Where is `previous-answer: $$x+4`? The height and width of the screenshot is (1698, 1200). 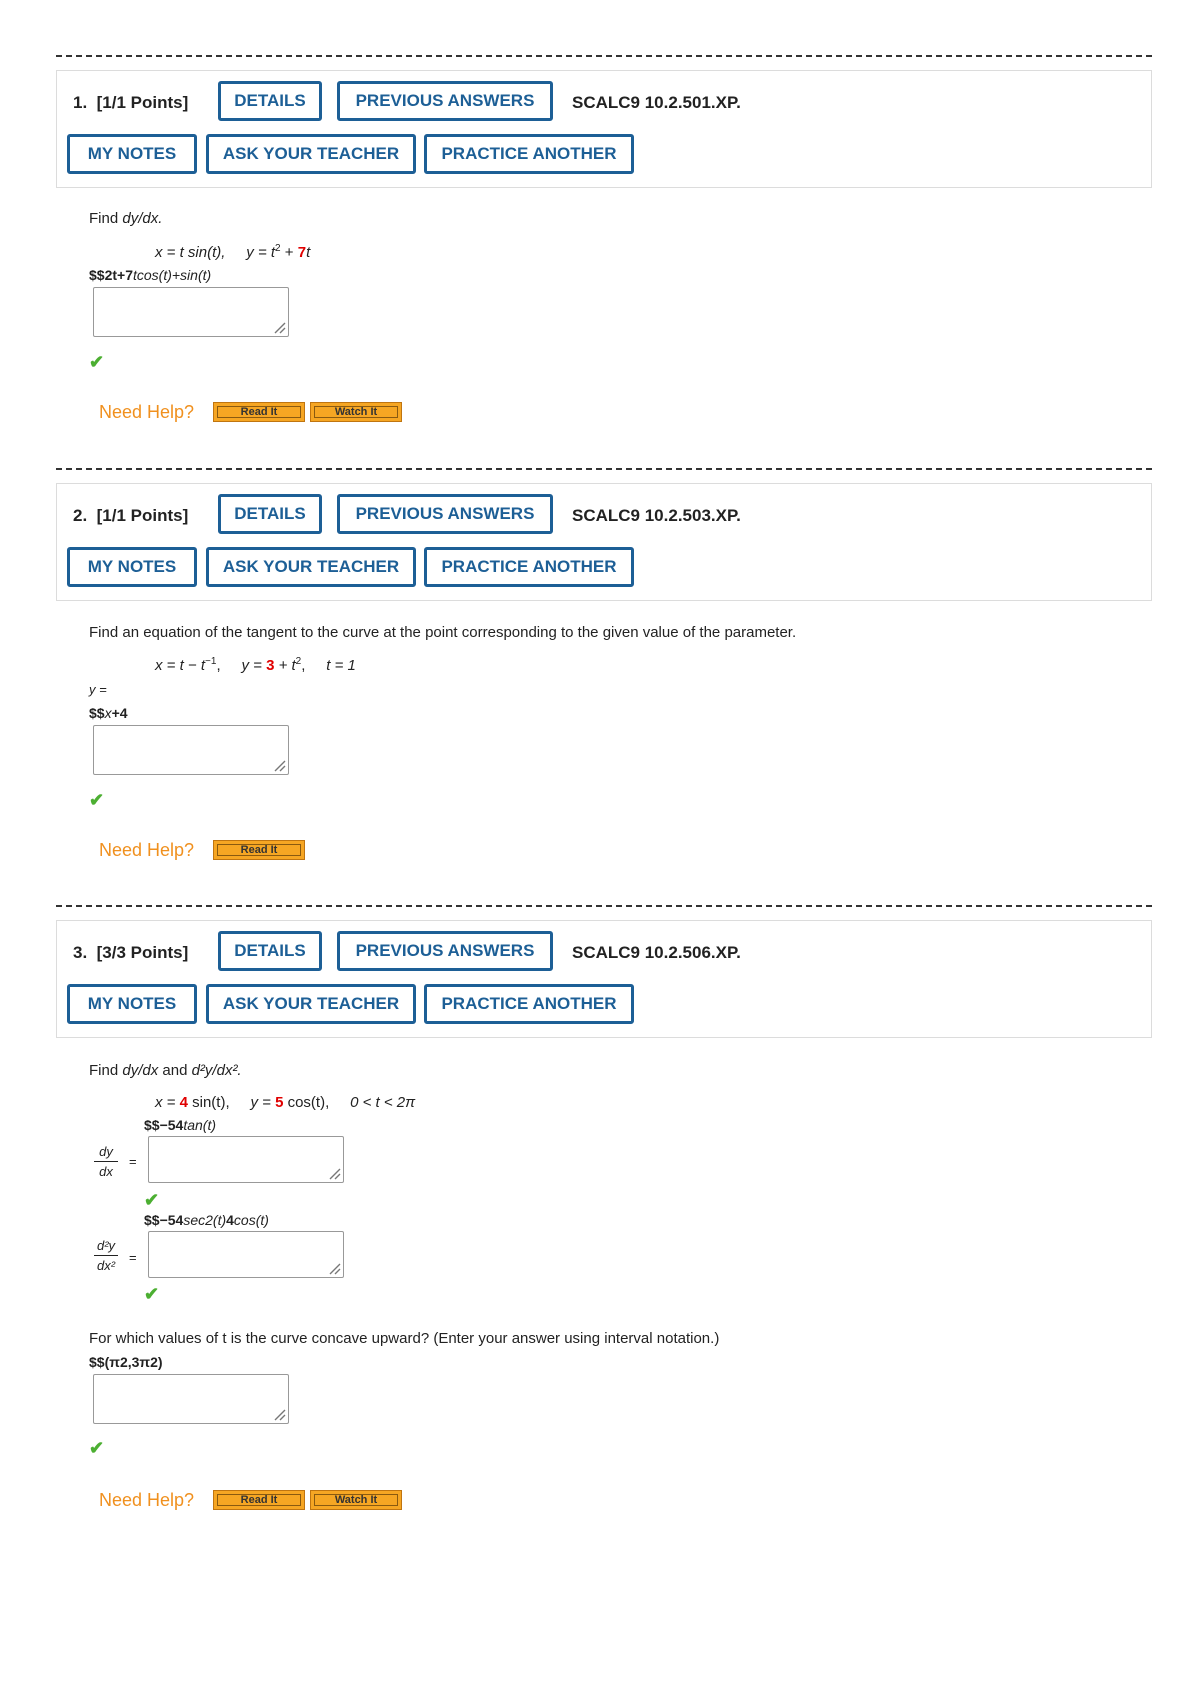 previous-answer: $$x+4 is located at coordinates (108, 713).